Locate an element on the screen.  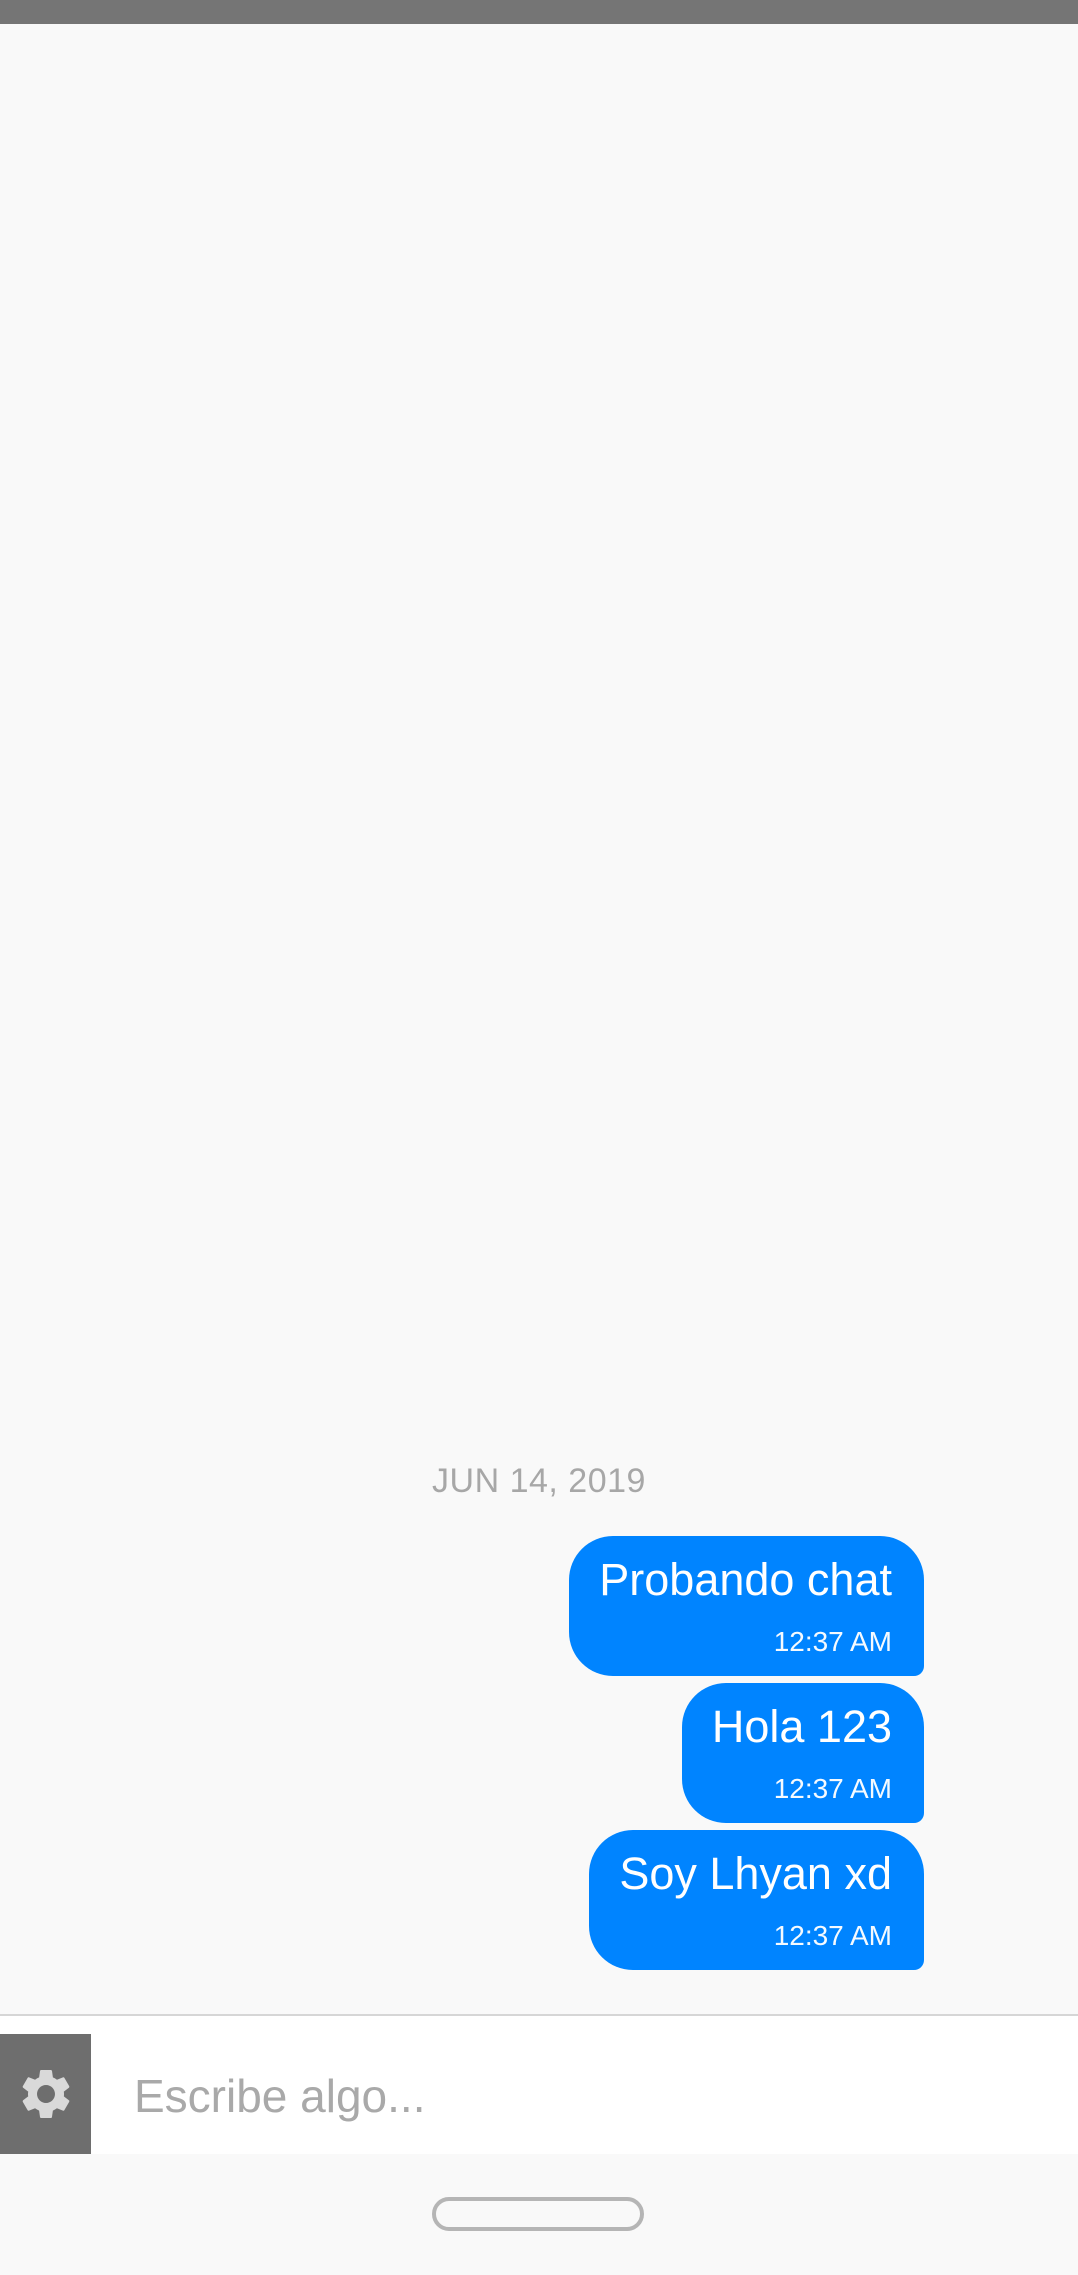
message-text: Probando chat is located at coordinates (745, 1579).